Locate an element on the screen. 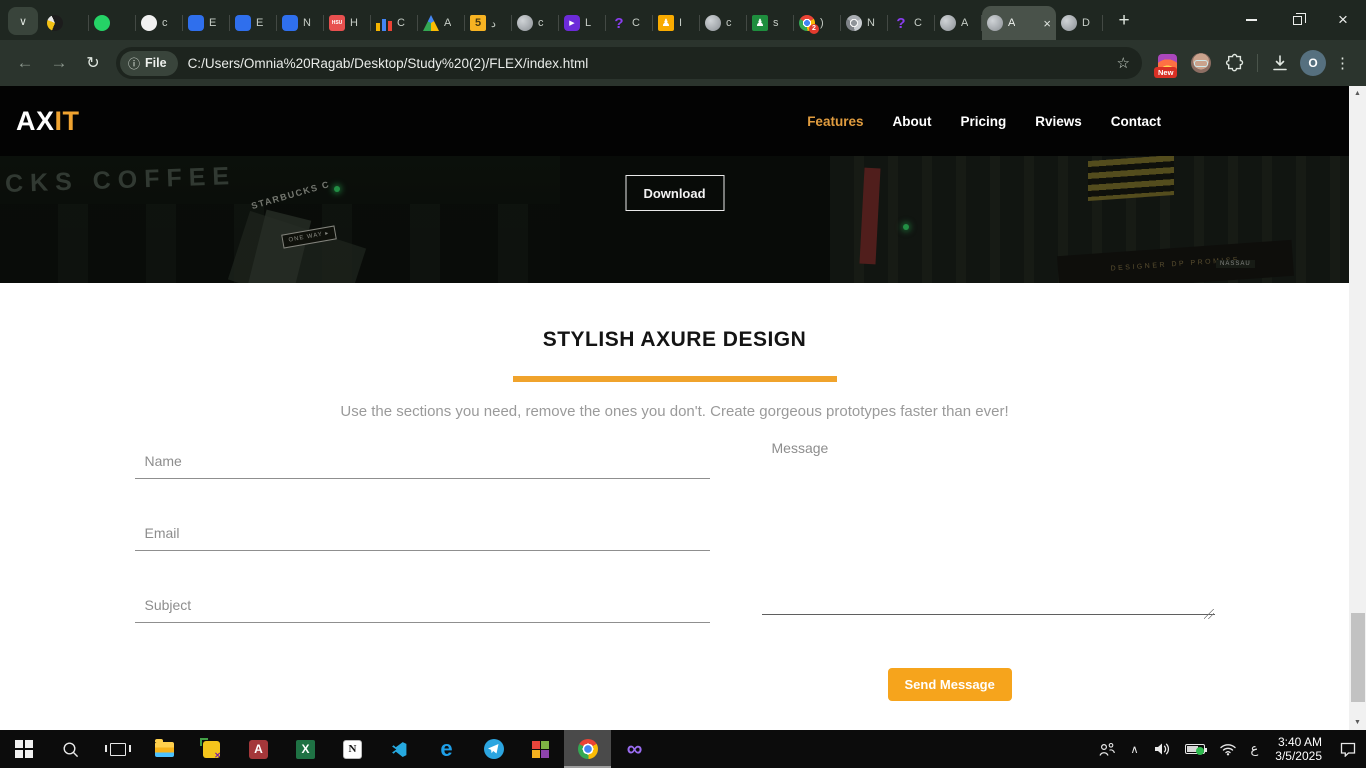  charging-indicator is located at coordinates (1199, 751).